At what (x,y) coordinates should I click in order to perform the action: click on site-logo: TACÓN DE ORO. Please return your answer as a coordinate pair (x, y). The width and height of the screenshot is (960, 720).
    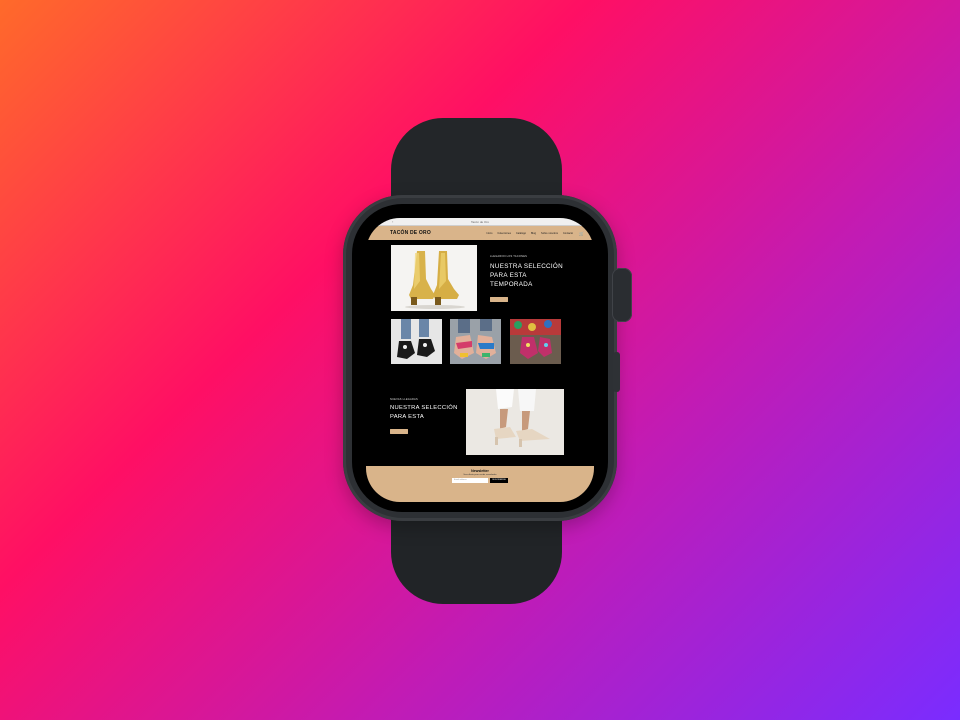
    Looking at the image, I should click on (410, 233).